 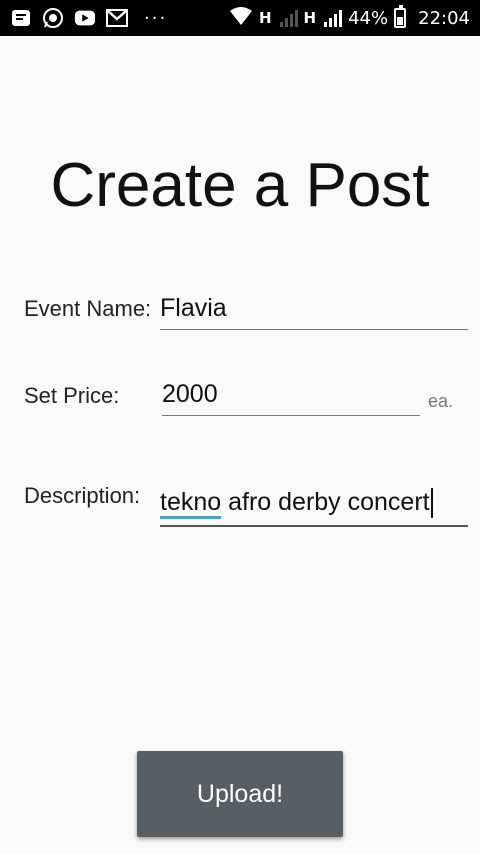 I want to click on text-cursor, so click(x=431, y=503).